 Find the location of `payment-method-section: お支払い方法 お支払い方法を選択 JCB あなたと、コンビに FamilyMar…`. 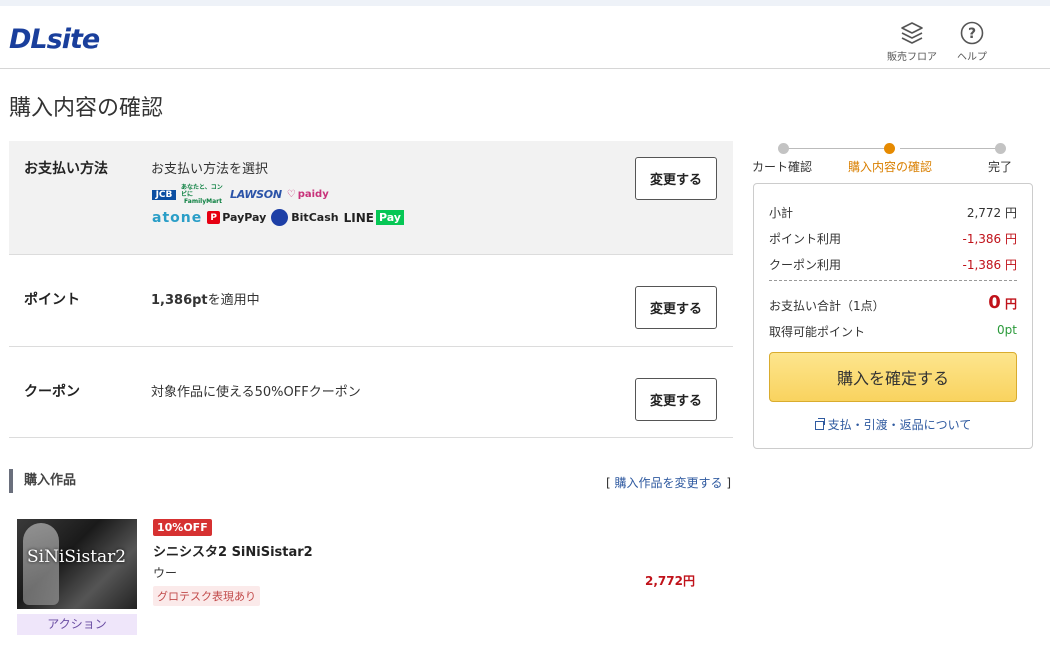

payment-method-section: お支払い方法 お支払い方法を選択 JCB あなたと、コンビに FamilyMar… is located at coordinates (371, 198).